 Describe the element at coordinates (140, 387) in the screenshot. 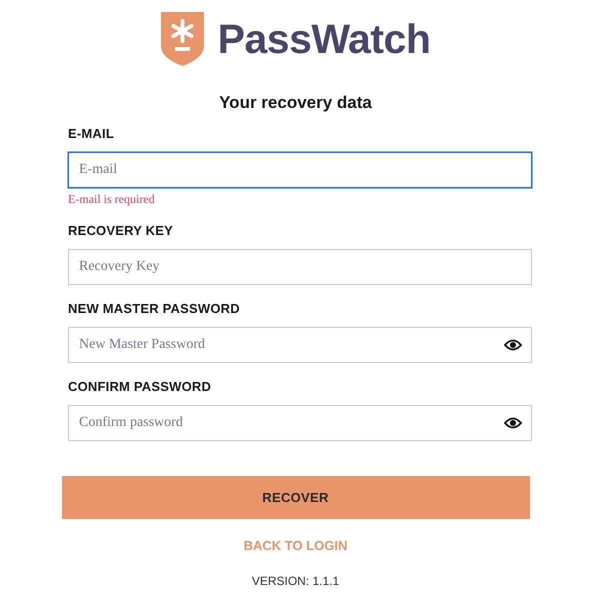

I see `field-label: CONFIRM PASSWORD` at that location.